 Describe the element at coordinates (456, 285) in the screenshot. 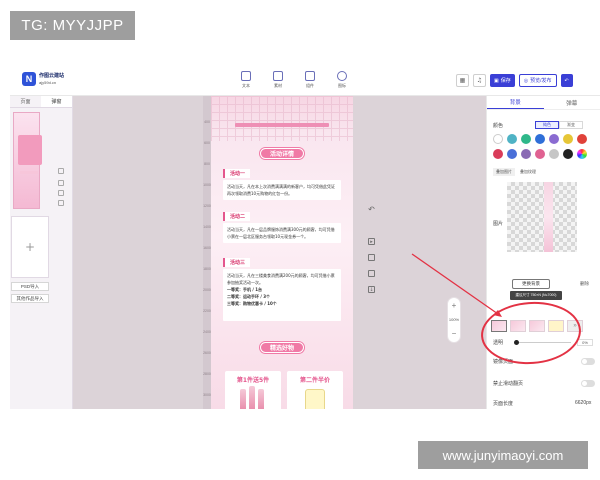

I see `highlight-arrow` at that location.